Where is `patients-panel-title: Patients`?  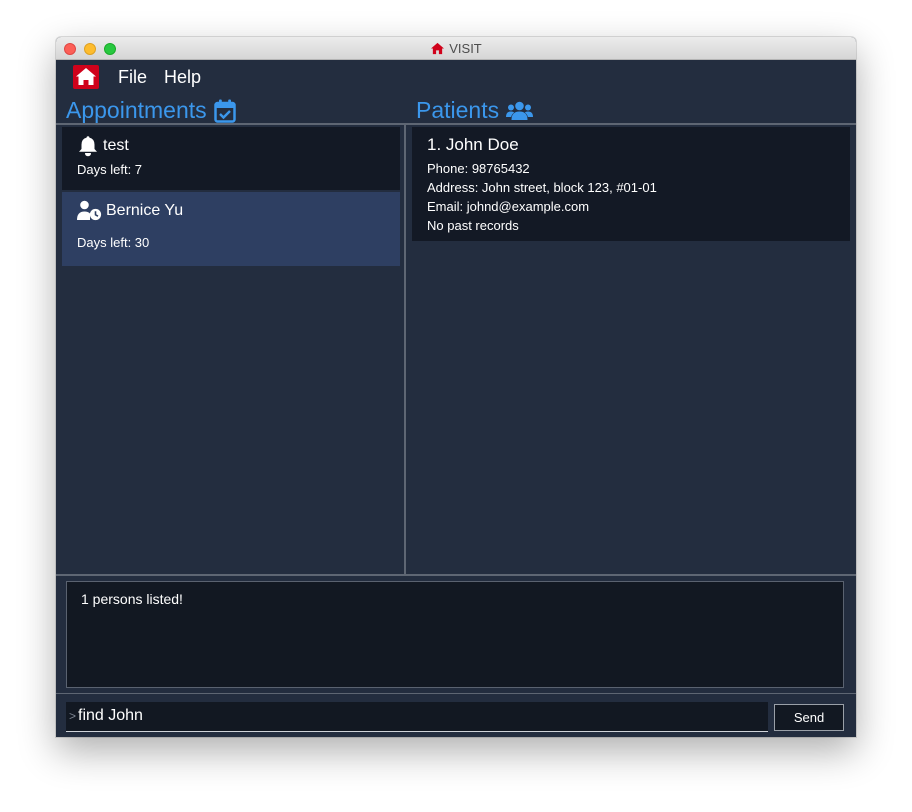 patients-panel-title: Patients is located at coordinates (475, 110).